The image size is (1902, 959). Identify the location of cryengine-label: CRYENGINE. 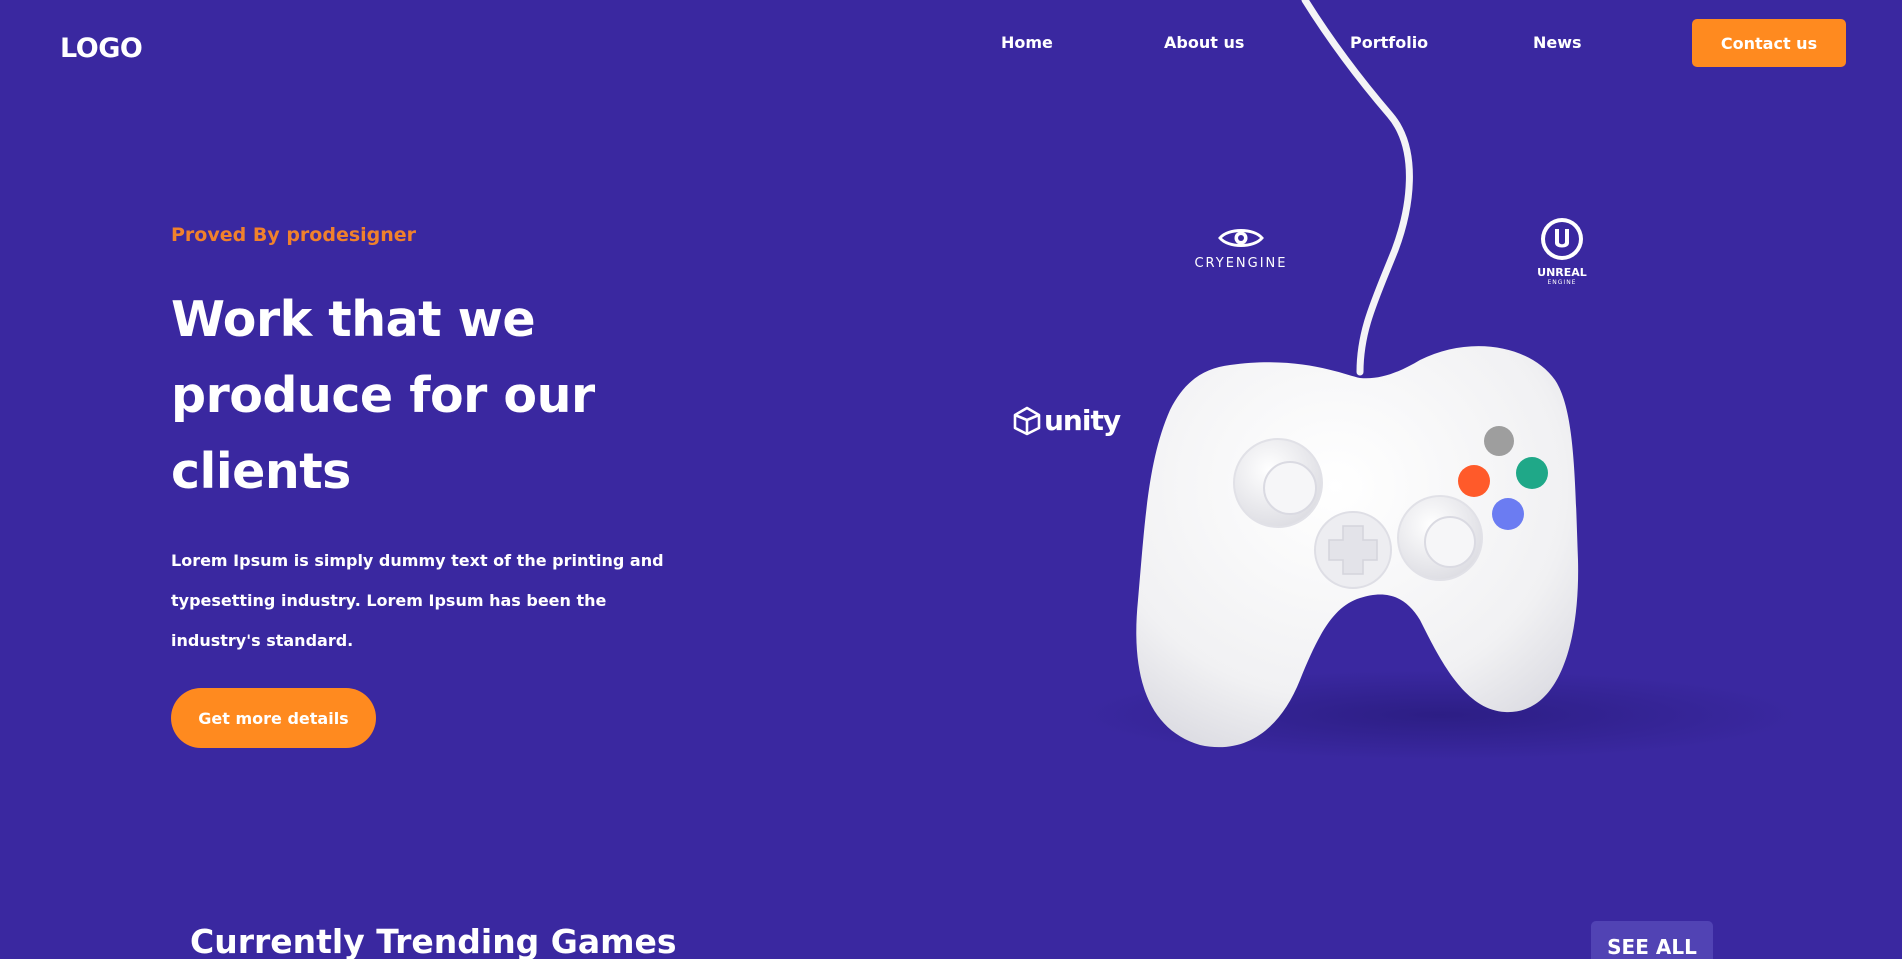
(1241, 263).